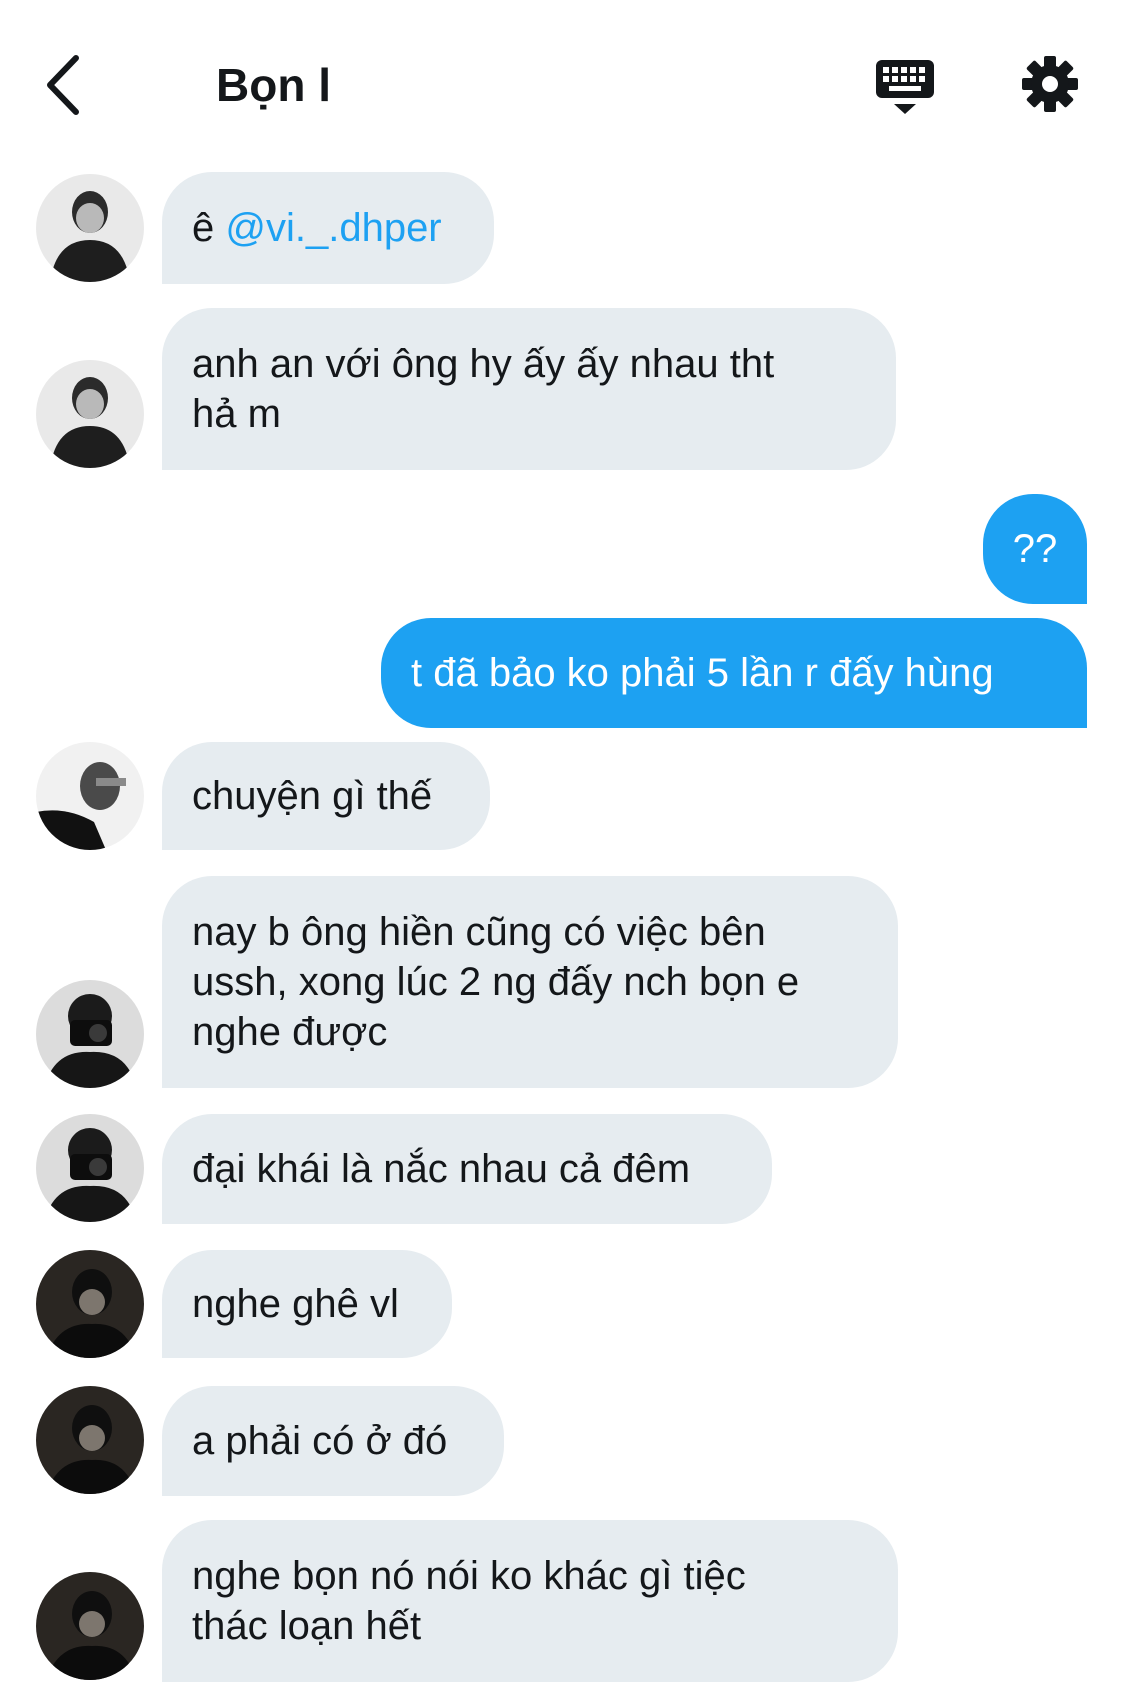  I want to click on keyboard-icon, so click(905, 87).